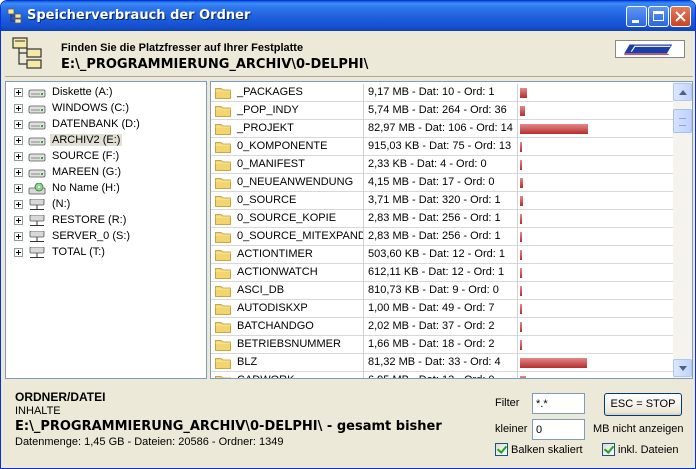 The image size is (696, 469). I want to click on folder-name: BATCHANDGO, so click(275, 326).